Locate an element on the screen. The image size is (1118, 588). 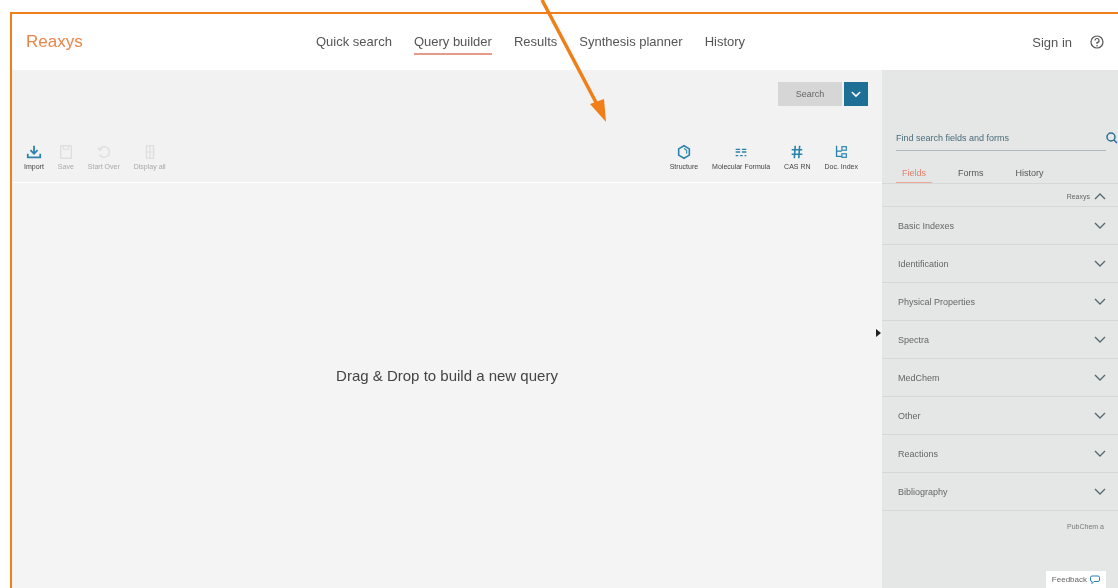
field-section: Spectra is located at coordinates (1000, 340).